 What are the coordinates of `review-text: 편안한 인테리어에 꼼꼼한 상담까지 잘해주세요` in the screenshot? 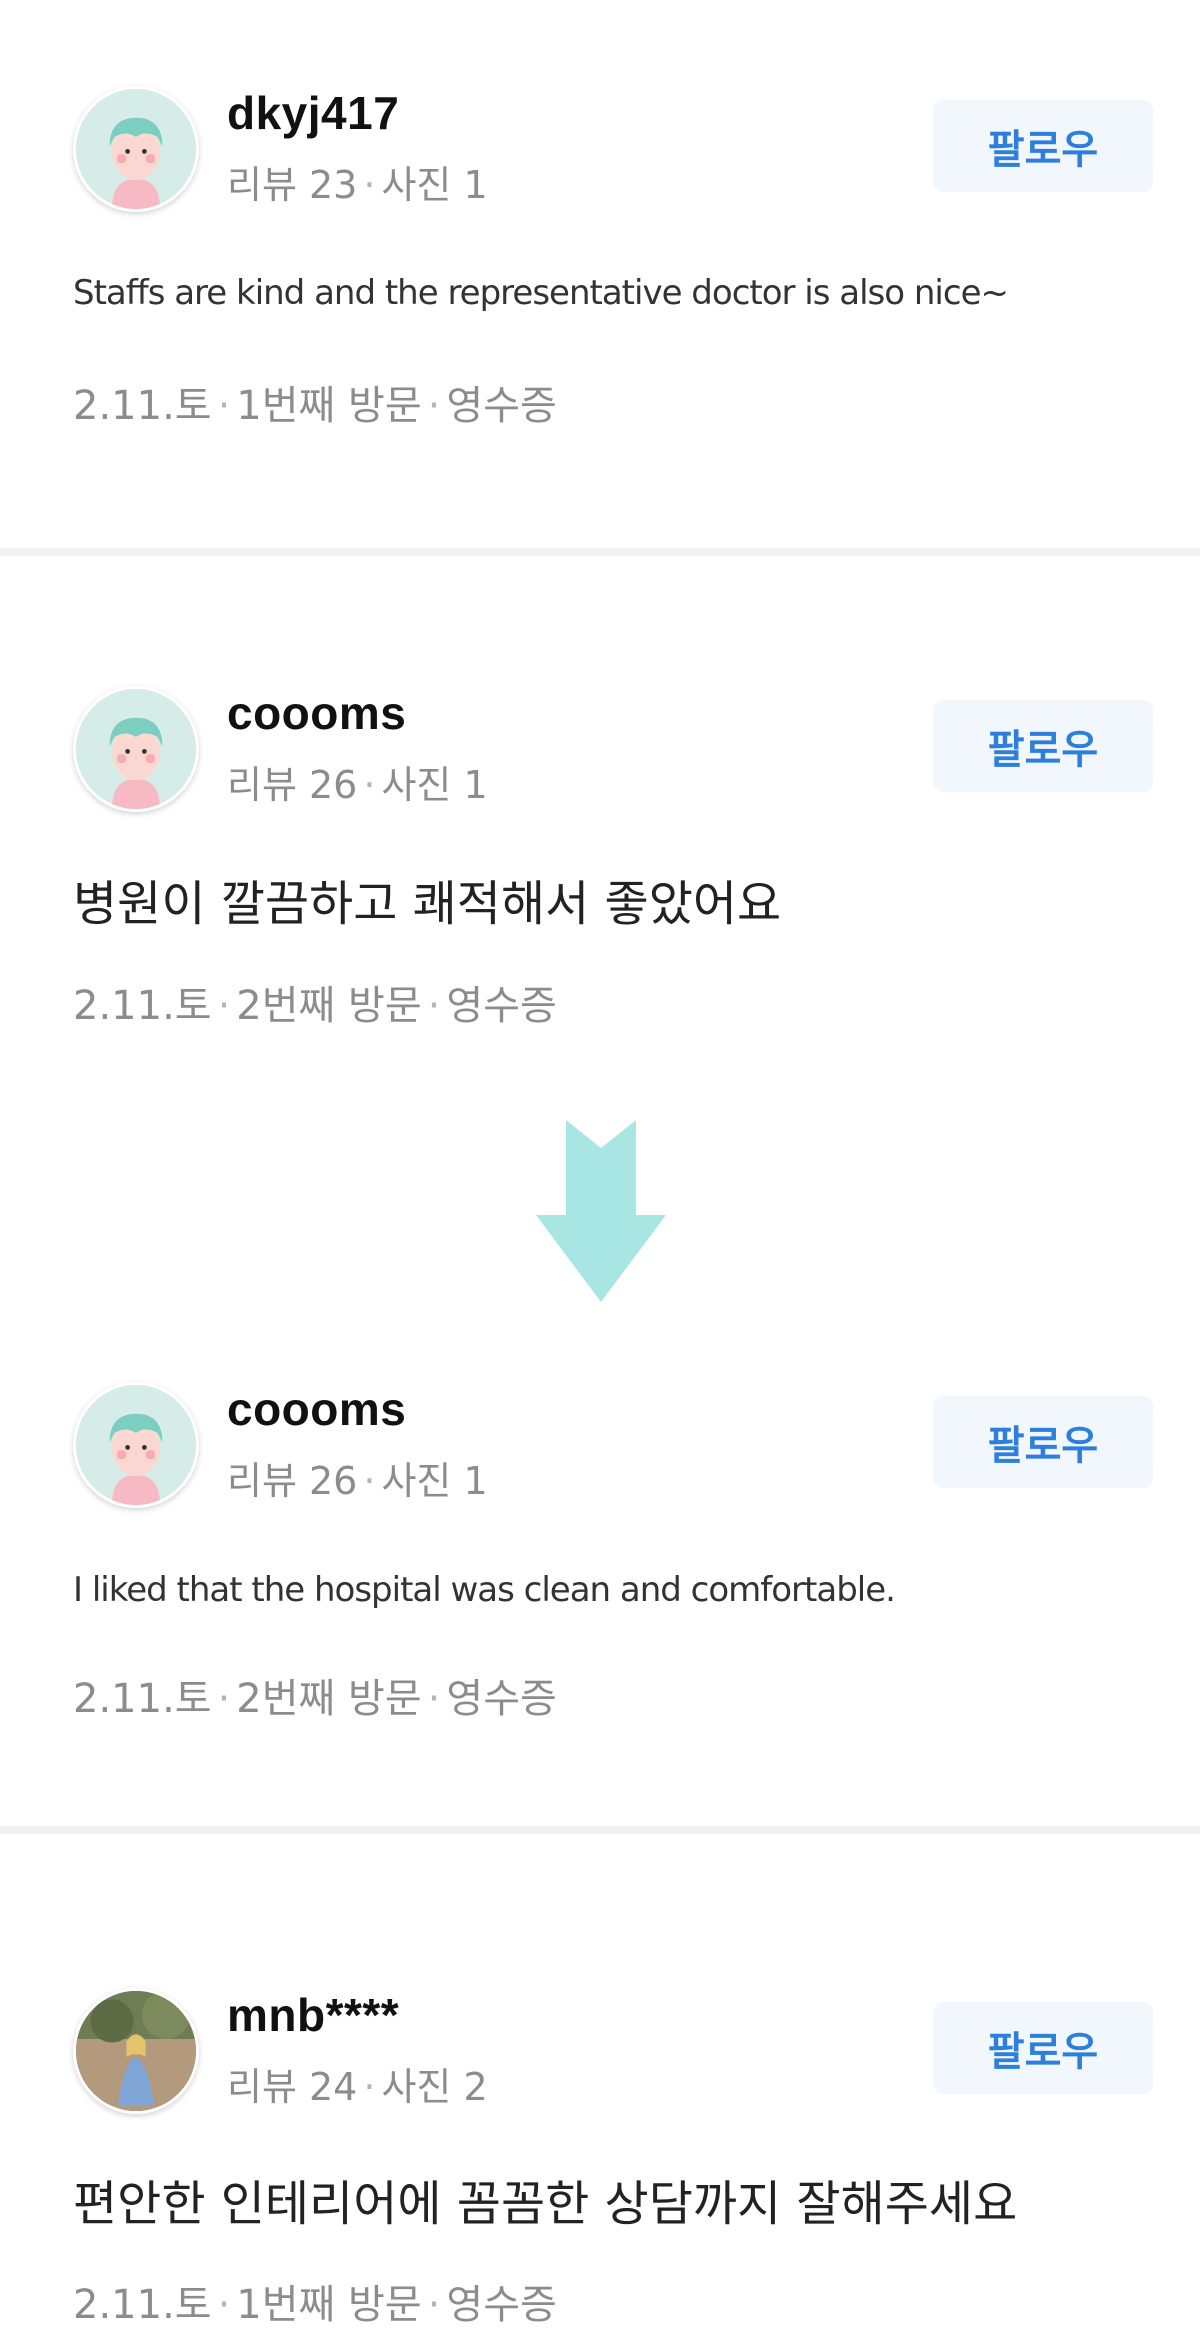 It's located at (545, 2199).